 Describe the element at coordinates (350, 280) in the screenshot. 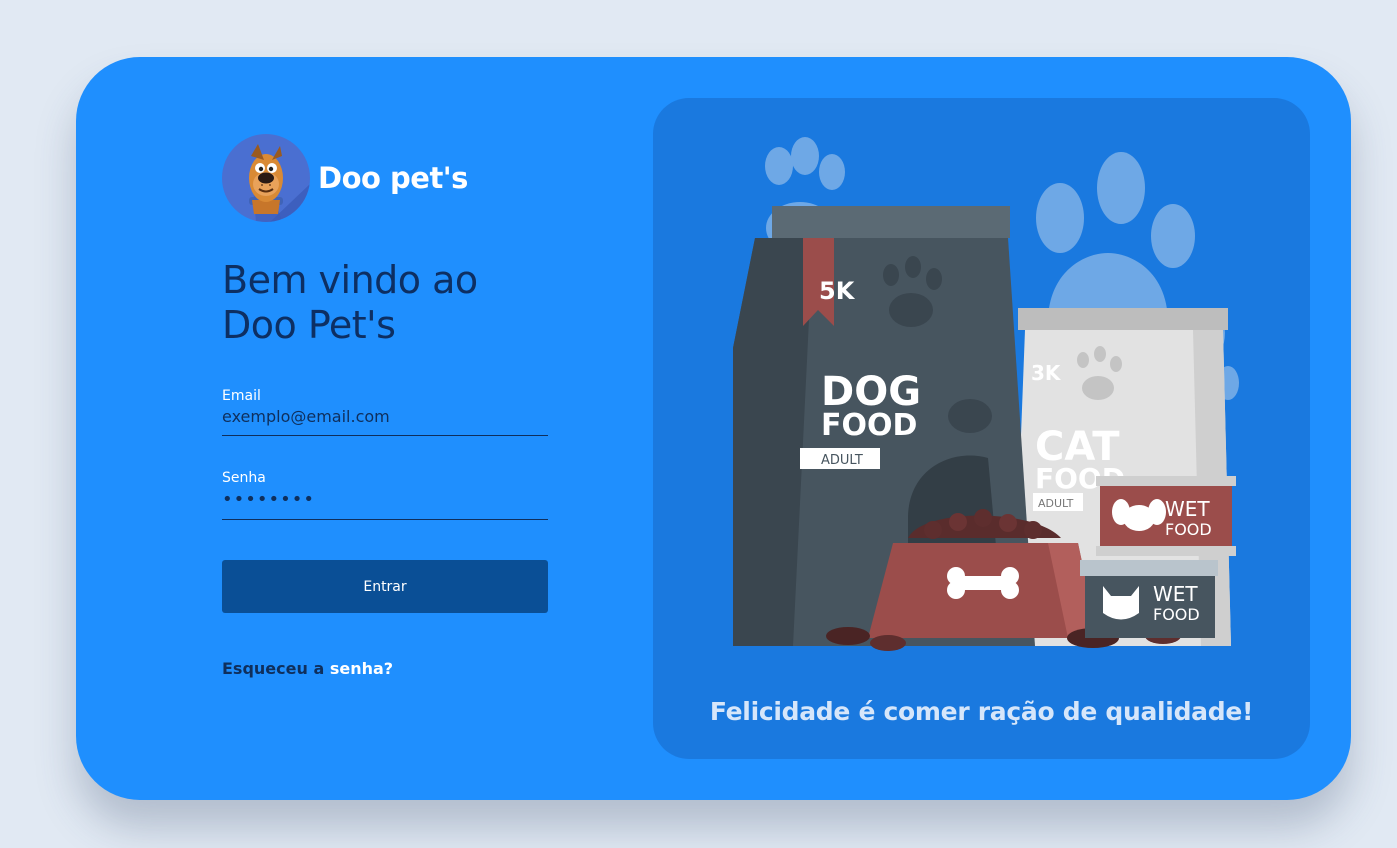

I see `welcome-line-1: Bem vindo ao` at that location.